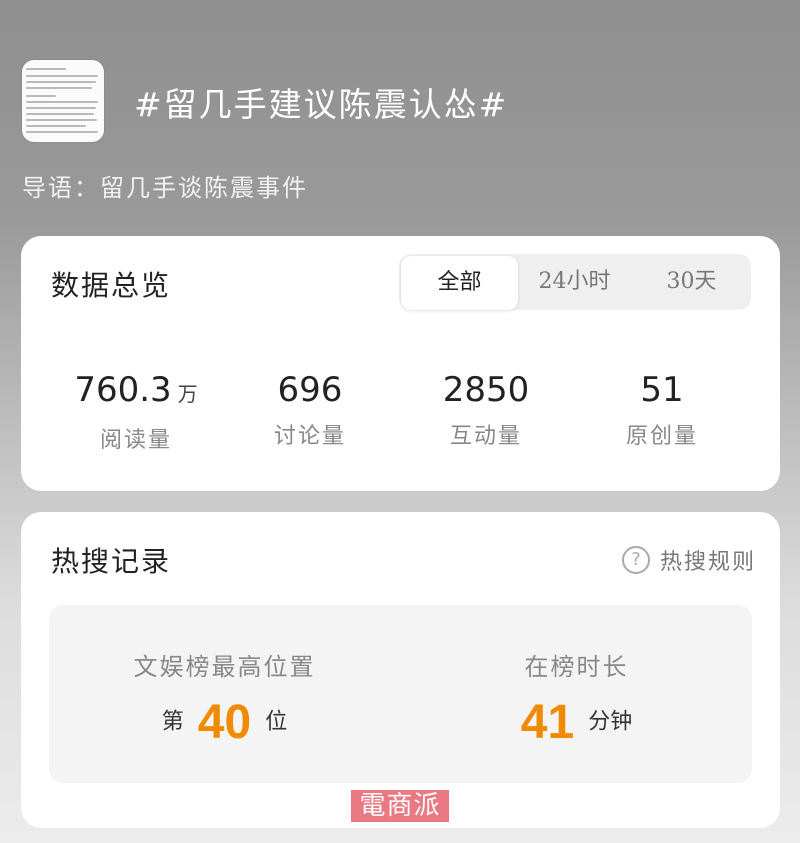 The width and height of the screenshot is (800, 843). I want to click on time-range-segmented-control: 全部 24小时 30天, so click(575, 282).